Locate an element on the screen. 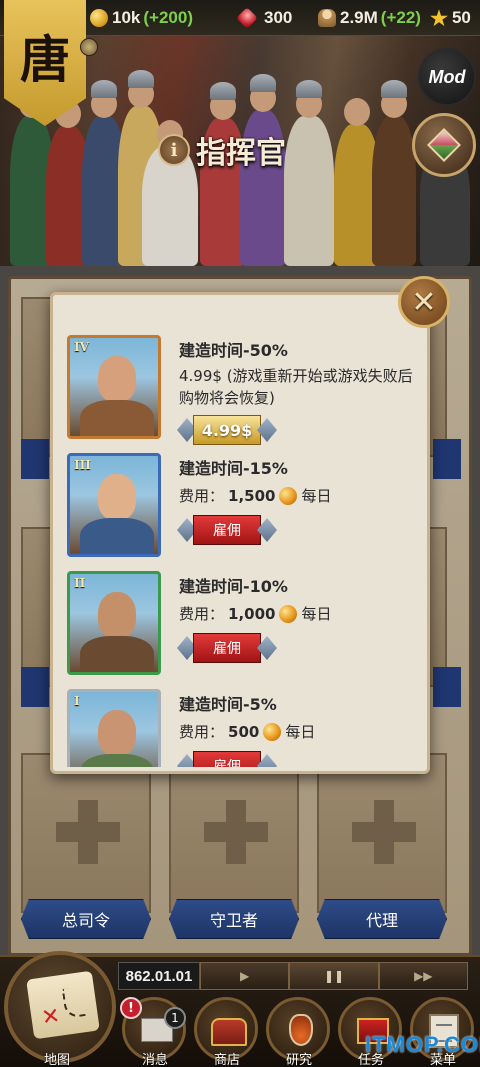 This screenshot has height=1067, width=480. close-icon: ✕ is located at coordinates (424, 302).